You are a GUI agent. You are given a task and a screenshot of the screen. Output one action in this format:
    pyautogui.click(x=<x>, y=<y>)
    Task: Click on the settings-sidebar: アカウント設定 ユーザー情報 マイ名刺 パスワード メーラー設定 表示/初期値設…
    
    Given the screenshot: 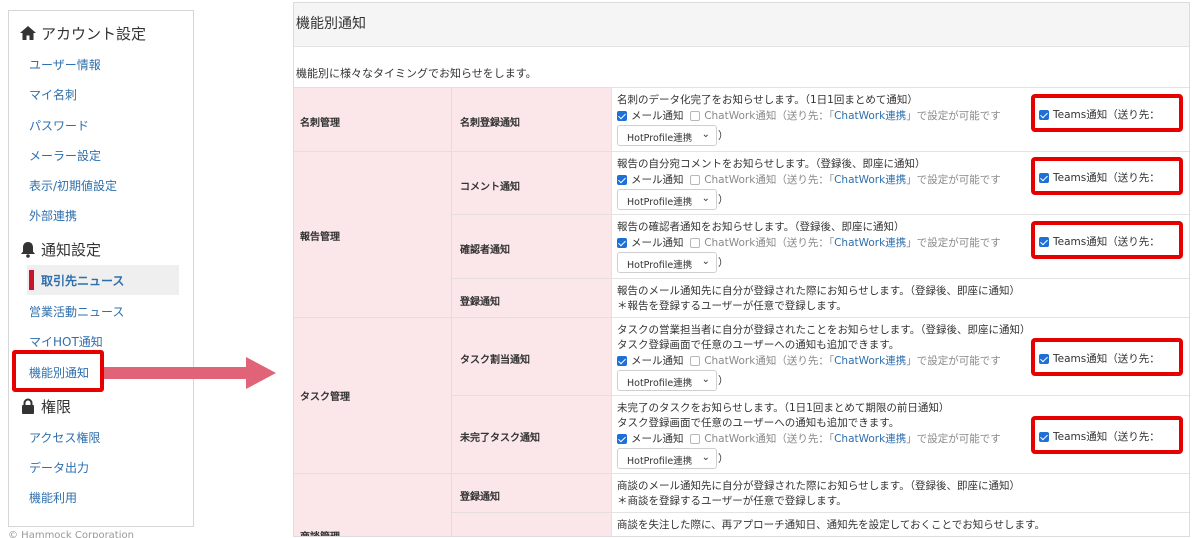 What is the action you would take?
    pyautogui.click(x=101, y=268)
    